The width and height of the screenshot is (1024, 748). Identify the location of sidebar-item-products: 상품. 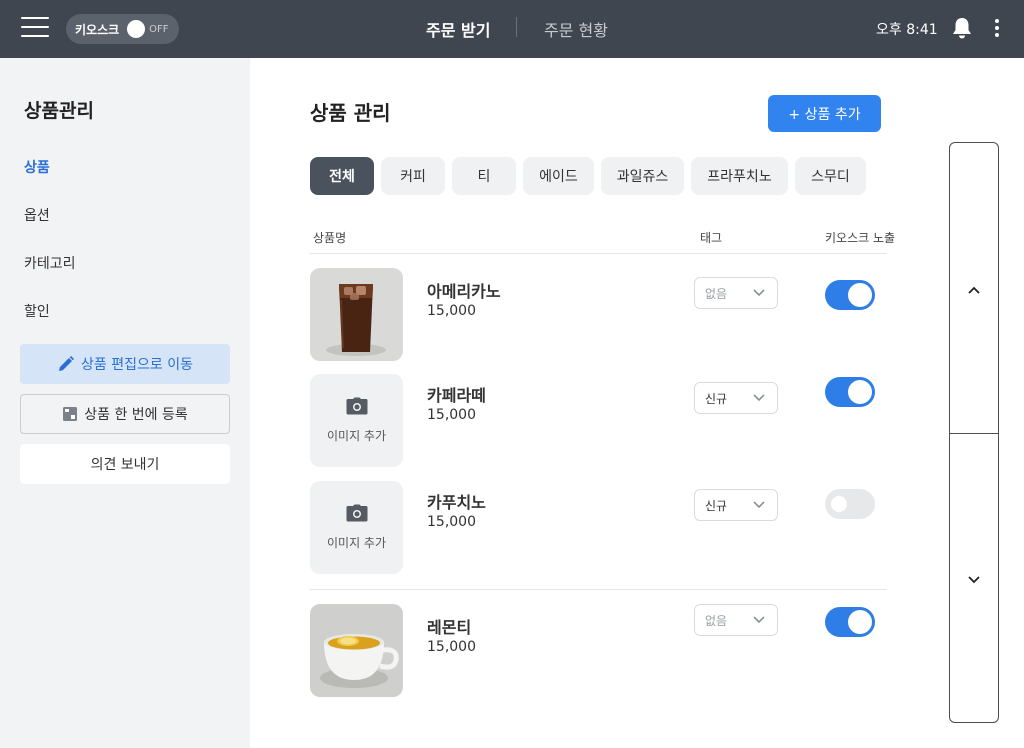
(37, 167).